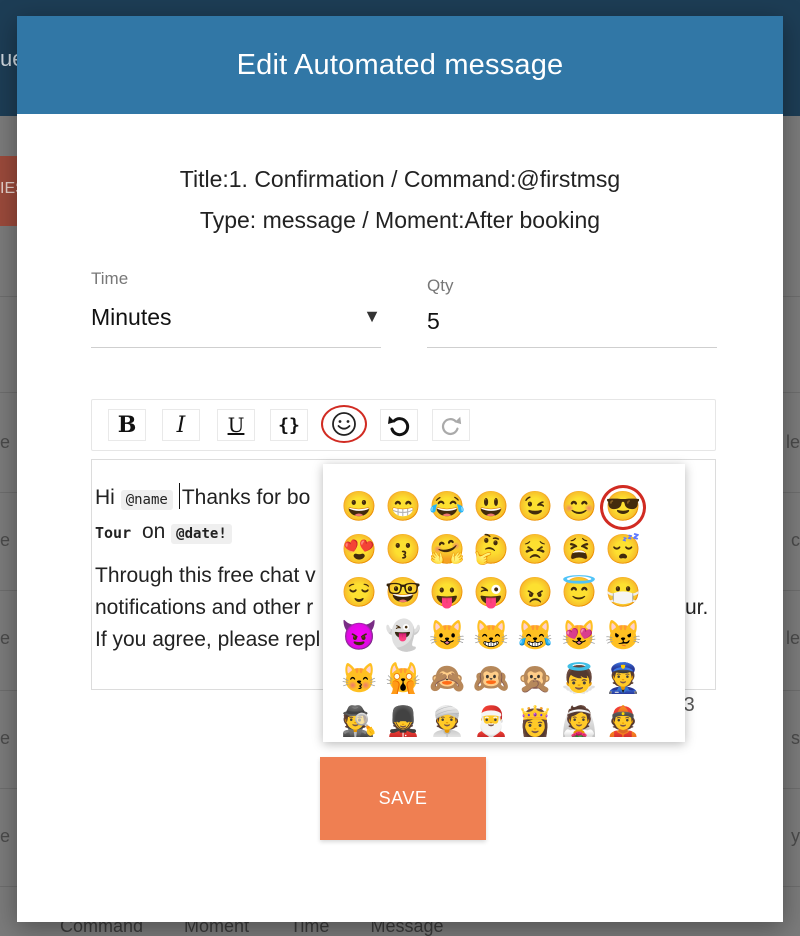 The image size is (800, 936). I want to click on emoji-option: 😀, so click(359, 507).